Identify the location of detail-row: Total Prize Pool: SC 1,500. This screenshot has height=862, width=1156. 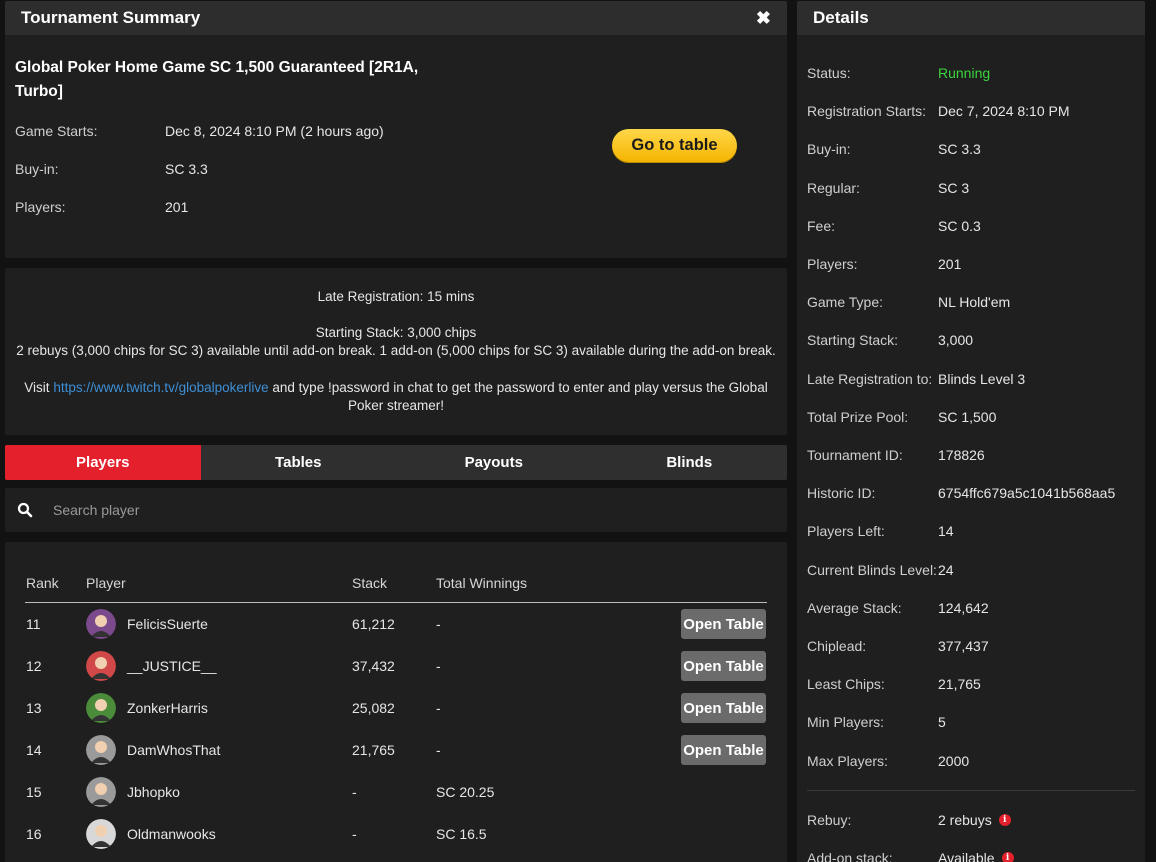
(901, 417).